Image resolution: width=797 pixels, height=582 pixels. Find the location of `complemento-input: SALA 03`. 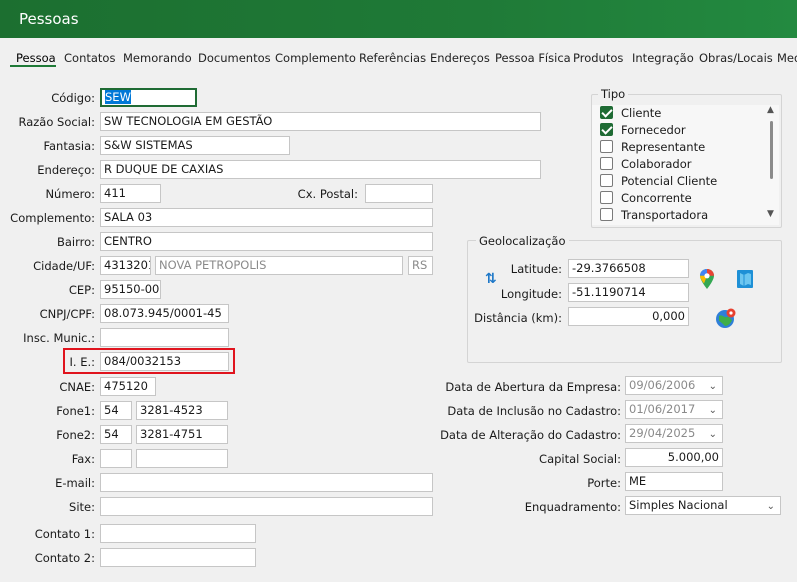

complemento-input: SALA 03 is located at coordinates (266, 217).